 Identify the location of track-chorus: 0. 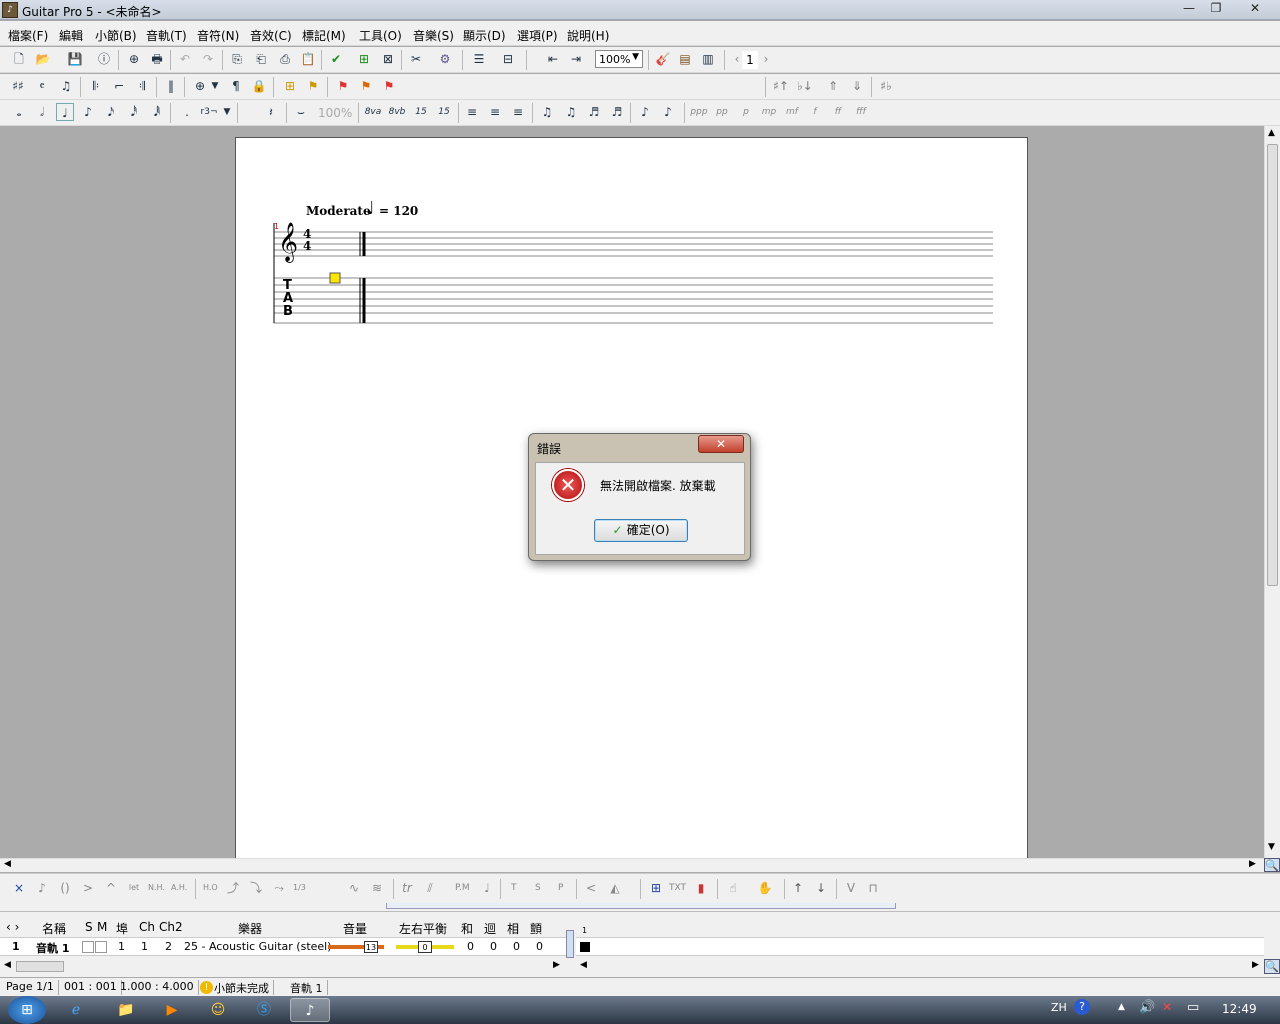
(470, 946).